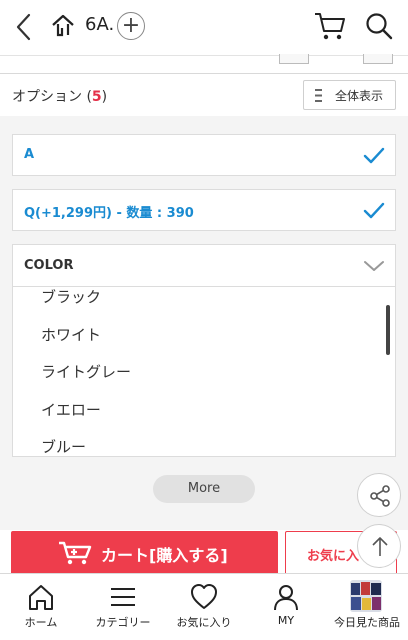  Describe the element at coordinates (123, 597) in the screenshot. I see `menu-icon` at that location.